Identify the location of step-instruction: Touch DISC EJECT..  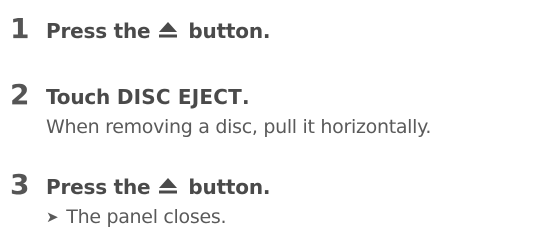
(148, 97).